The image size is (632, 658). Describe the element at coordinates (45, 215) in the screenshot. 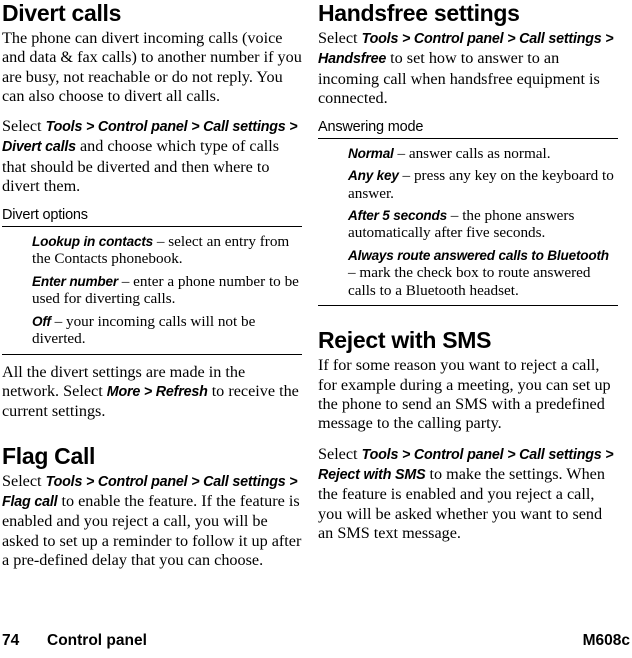

I see `divert-options-subheading: Divert options` at that location.